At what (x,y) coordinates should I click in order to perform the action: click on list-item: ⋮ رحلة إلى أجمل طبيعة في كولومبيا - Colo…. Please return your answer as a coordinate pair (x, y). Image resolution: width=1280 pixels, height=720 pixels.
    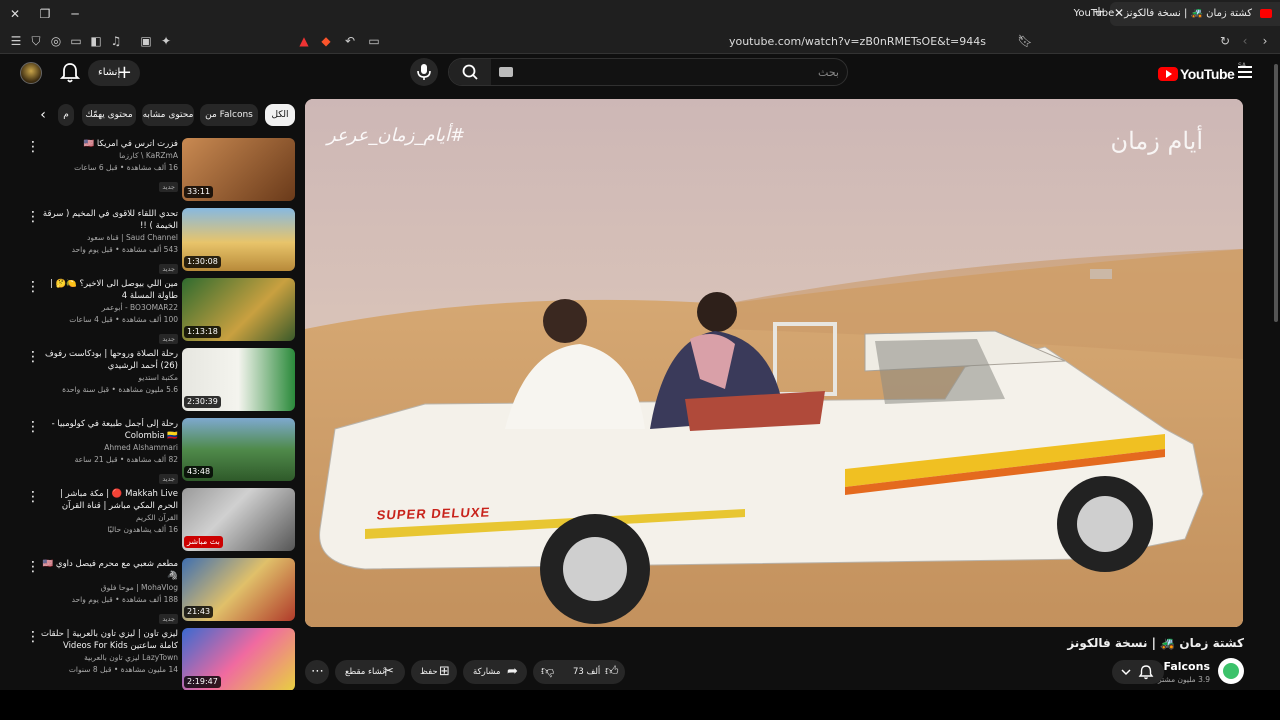
    Looking at the image, I should click on (160, 451).